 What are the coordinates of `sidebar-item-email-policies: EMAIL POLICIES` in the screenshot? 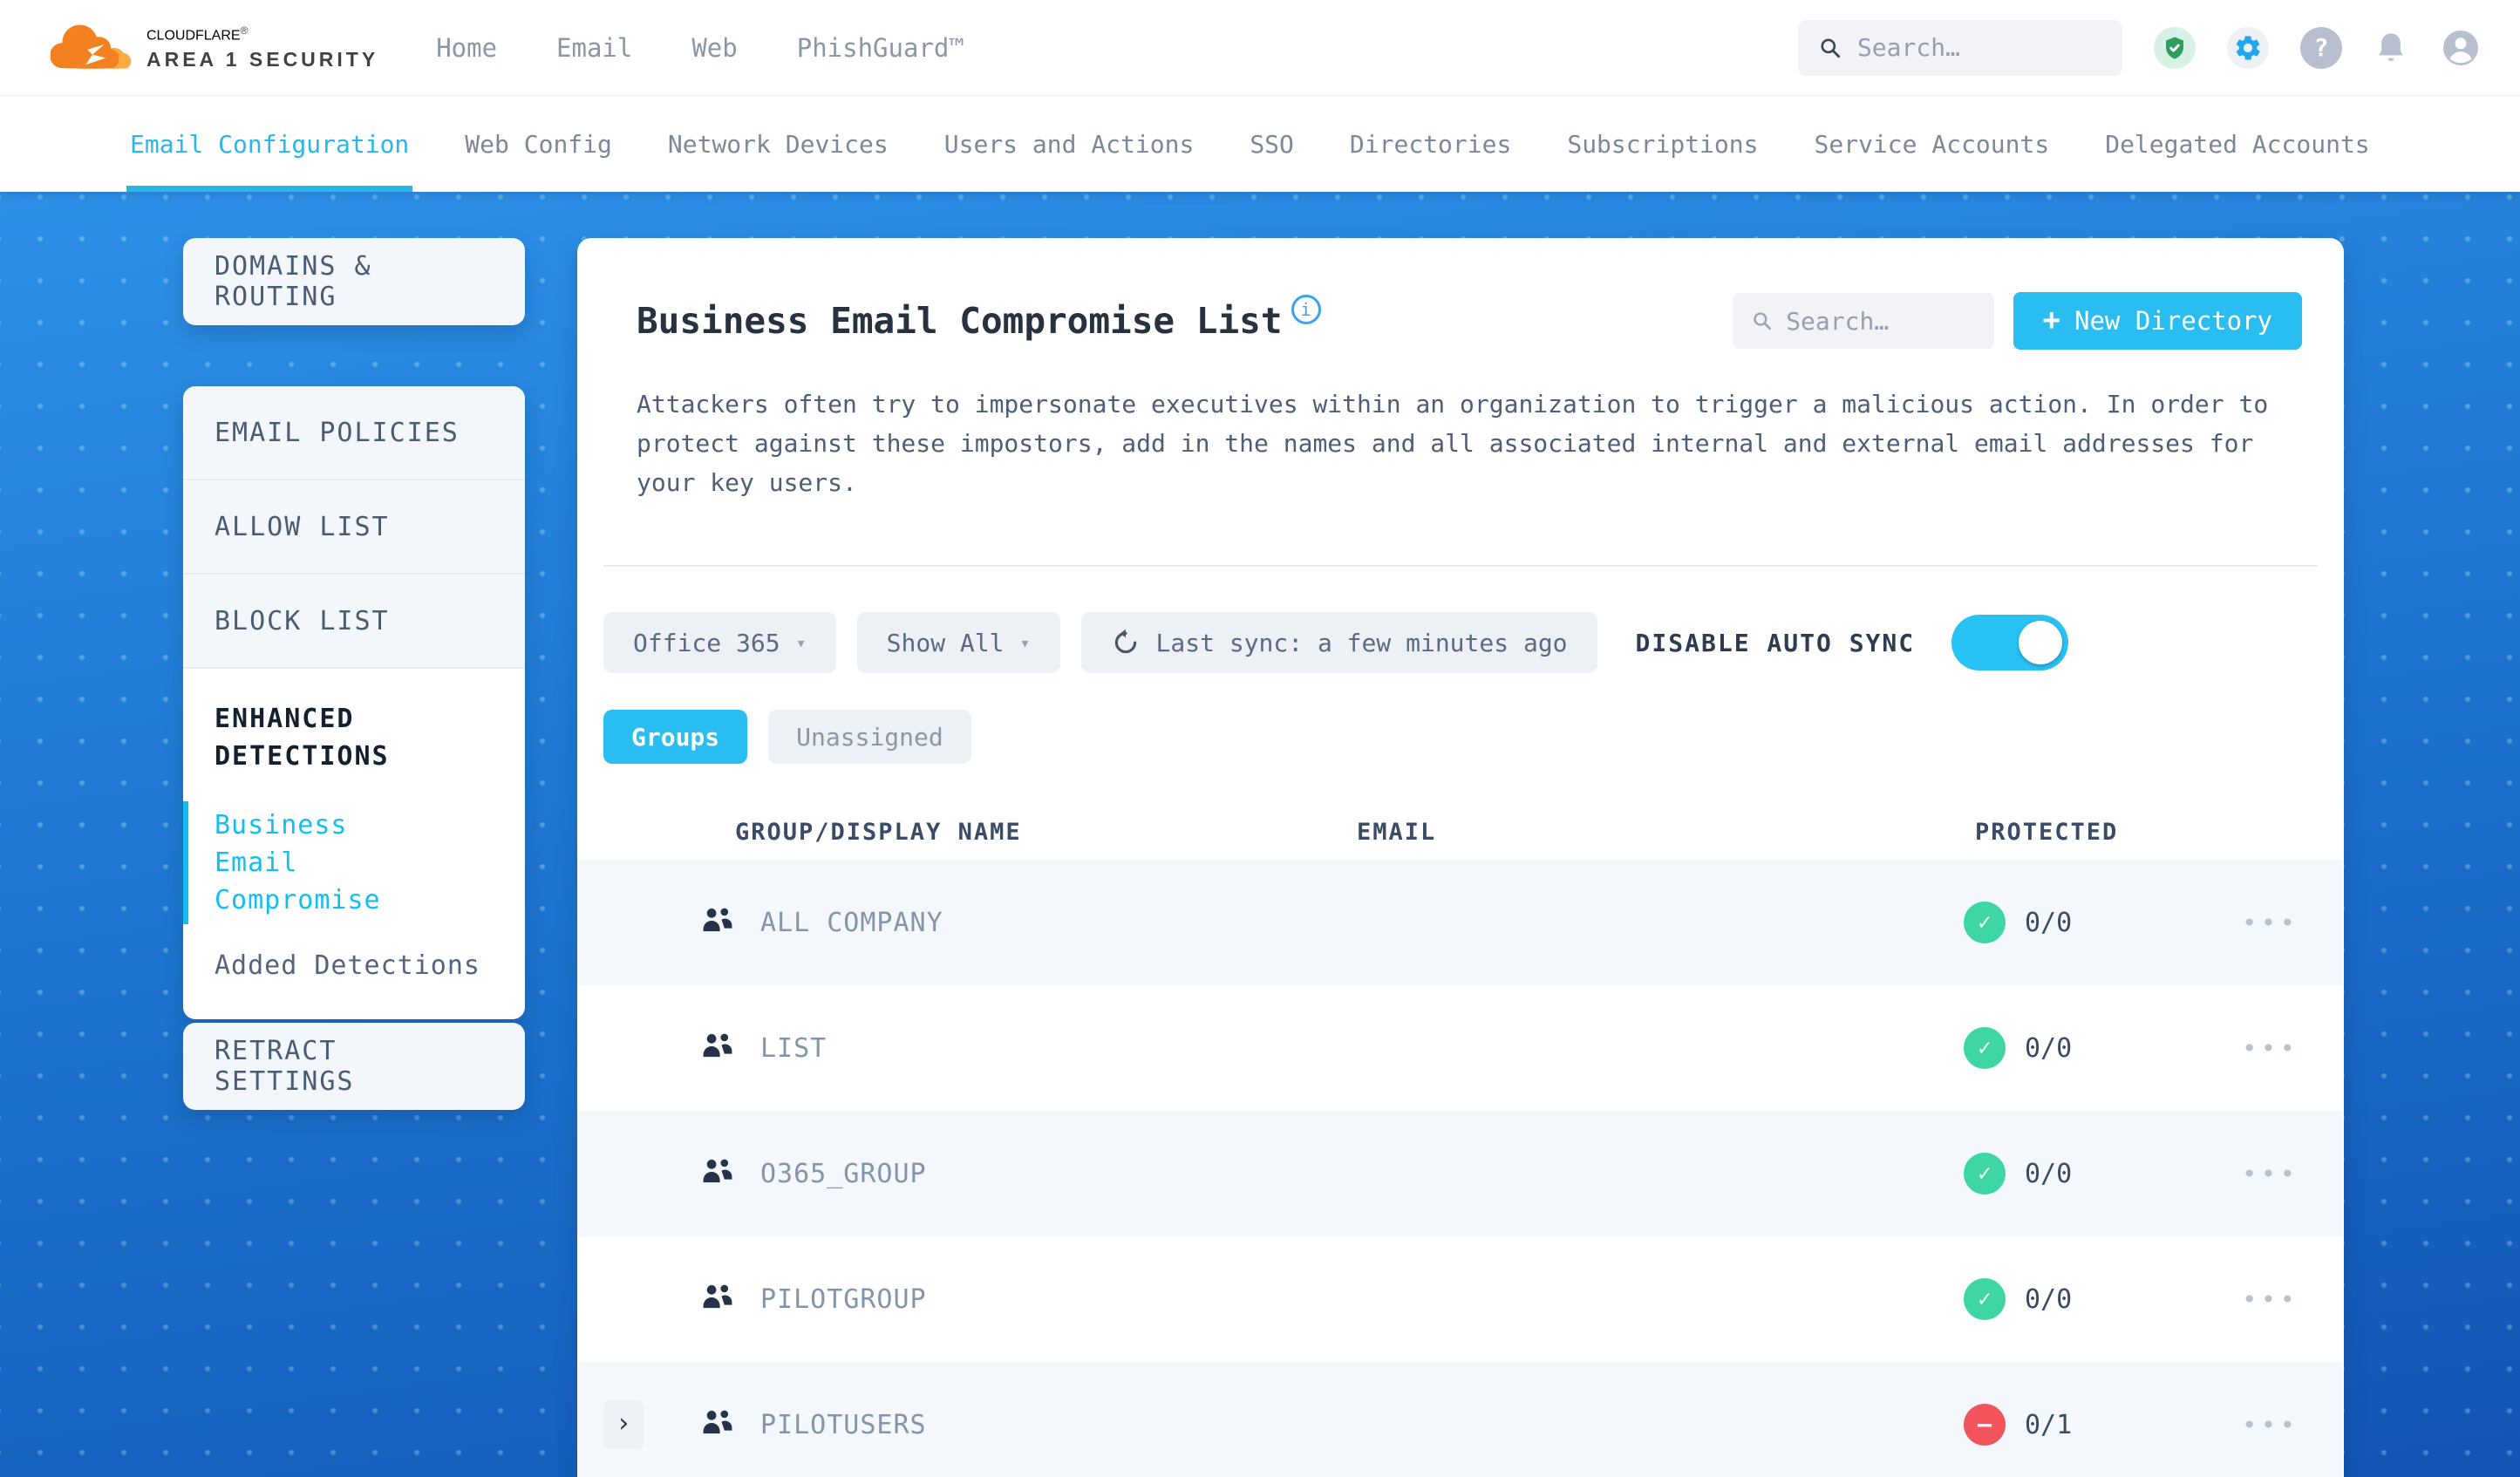 It's located at (354, 433).